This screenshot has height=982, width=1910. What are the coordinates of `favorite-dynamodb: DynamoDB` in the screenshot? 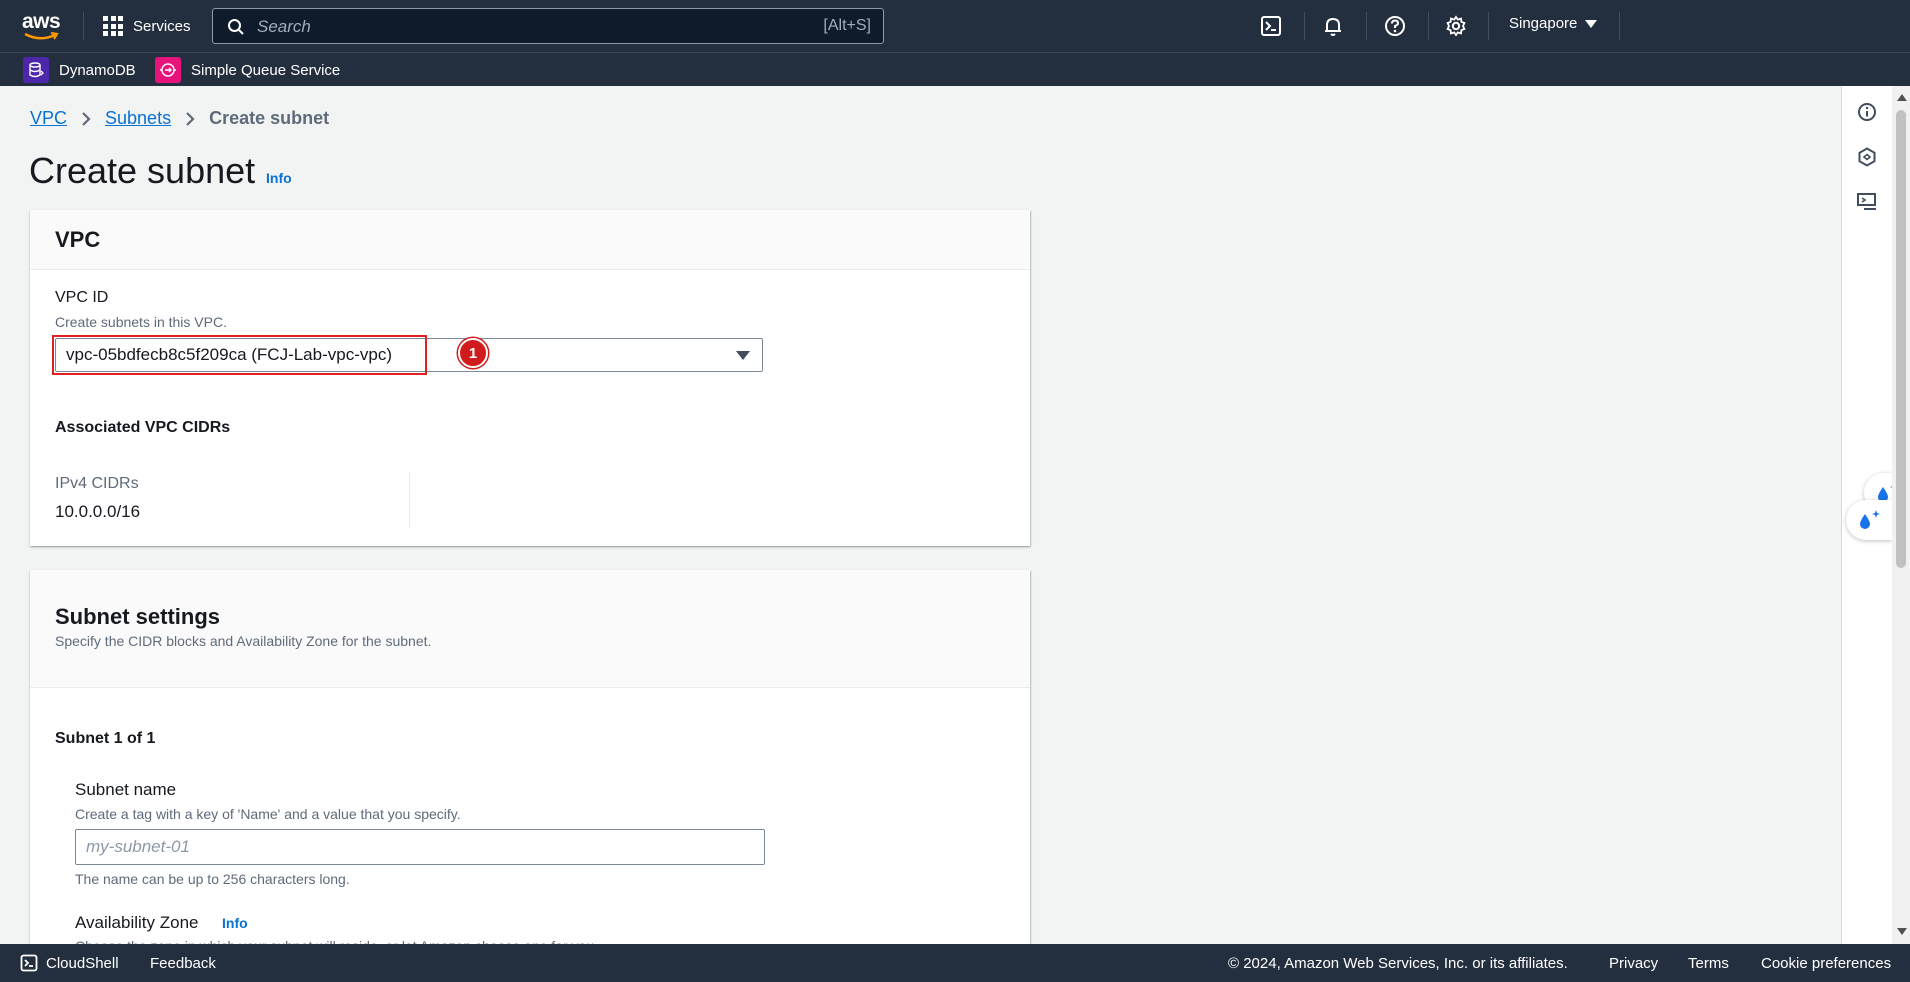 It's located at (79, 70).